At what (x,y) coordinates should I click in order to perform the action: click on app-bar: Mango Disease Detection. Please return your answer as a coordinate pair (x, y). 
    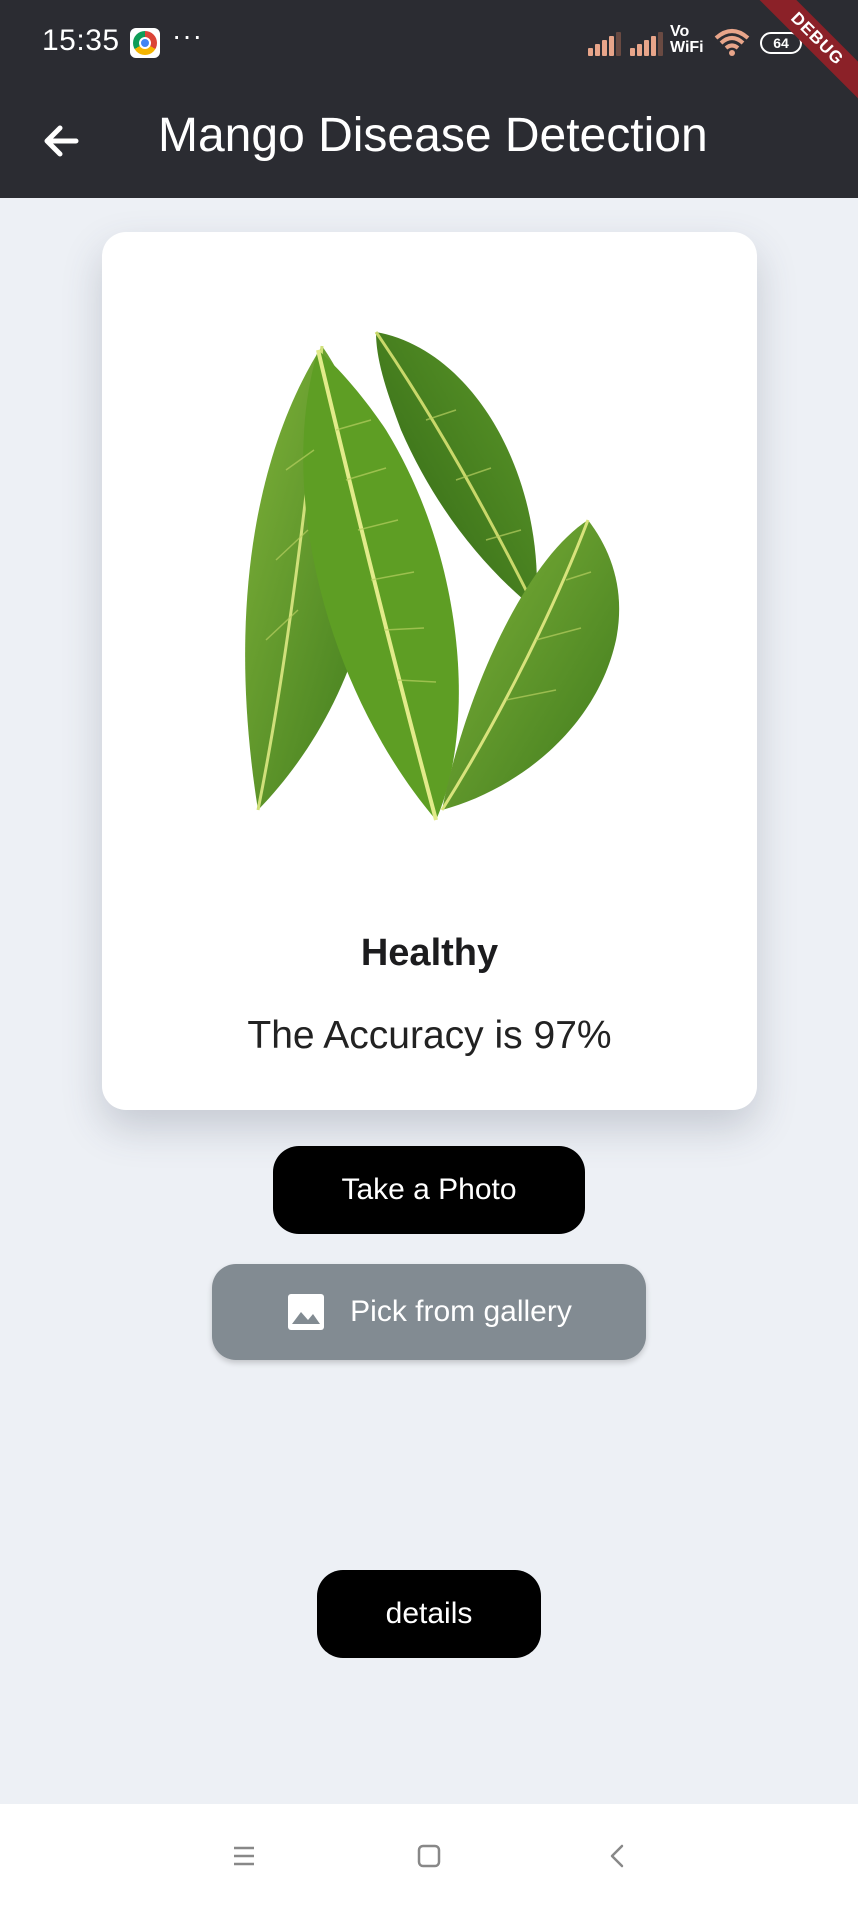
    Looking at the image, I should click on (429, 142).